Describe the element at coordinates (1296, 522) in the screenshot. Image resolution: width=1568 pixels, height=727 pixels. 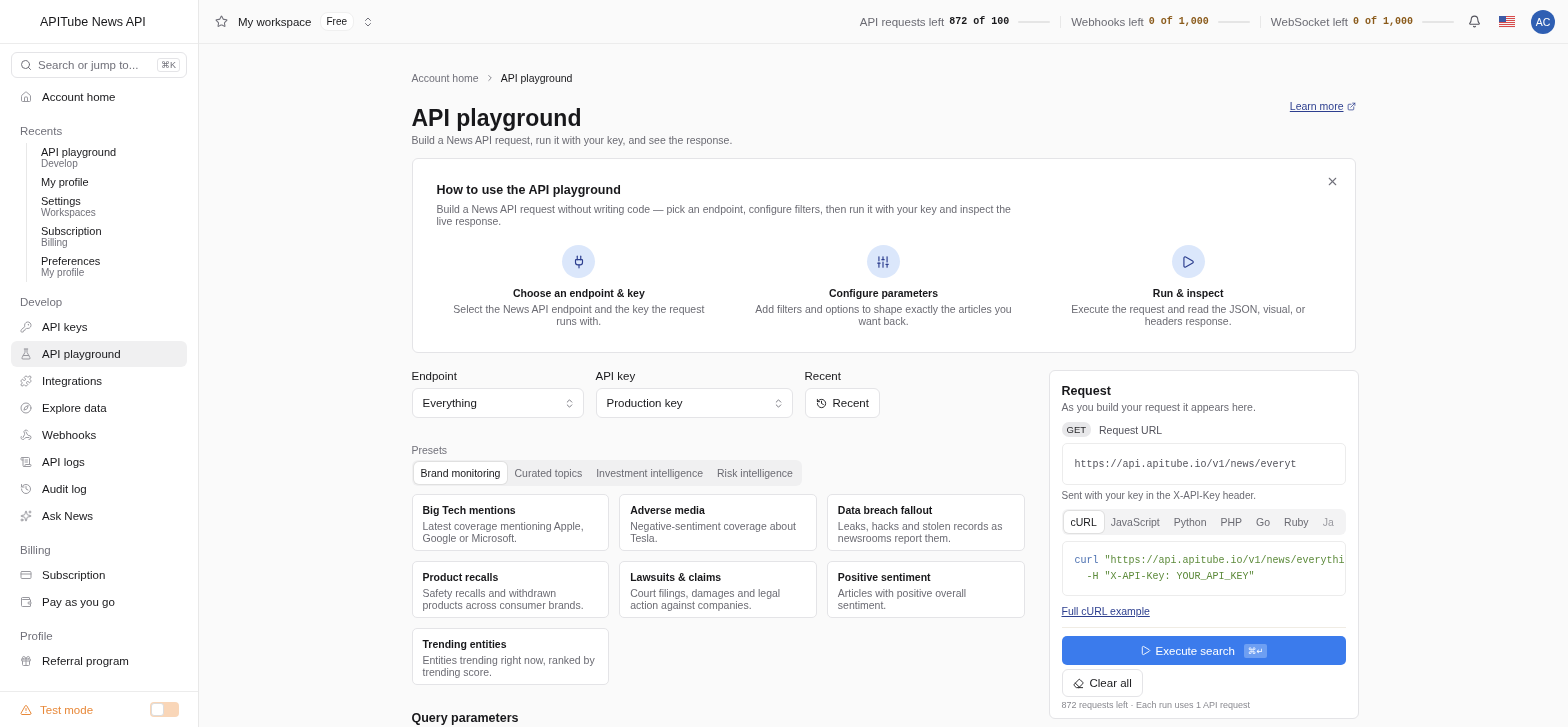
I see `language-tab: Ruby` at that location.